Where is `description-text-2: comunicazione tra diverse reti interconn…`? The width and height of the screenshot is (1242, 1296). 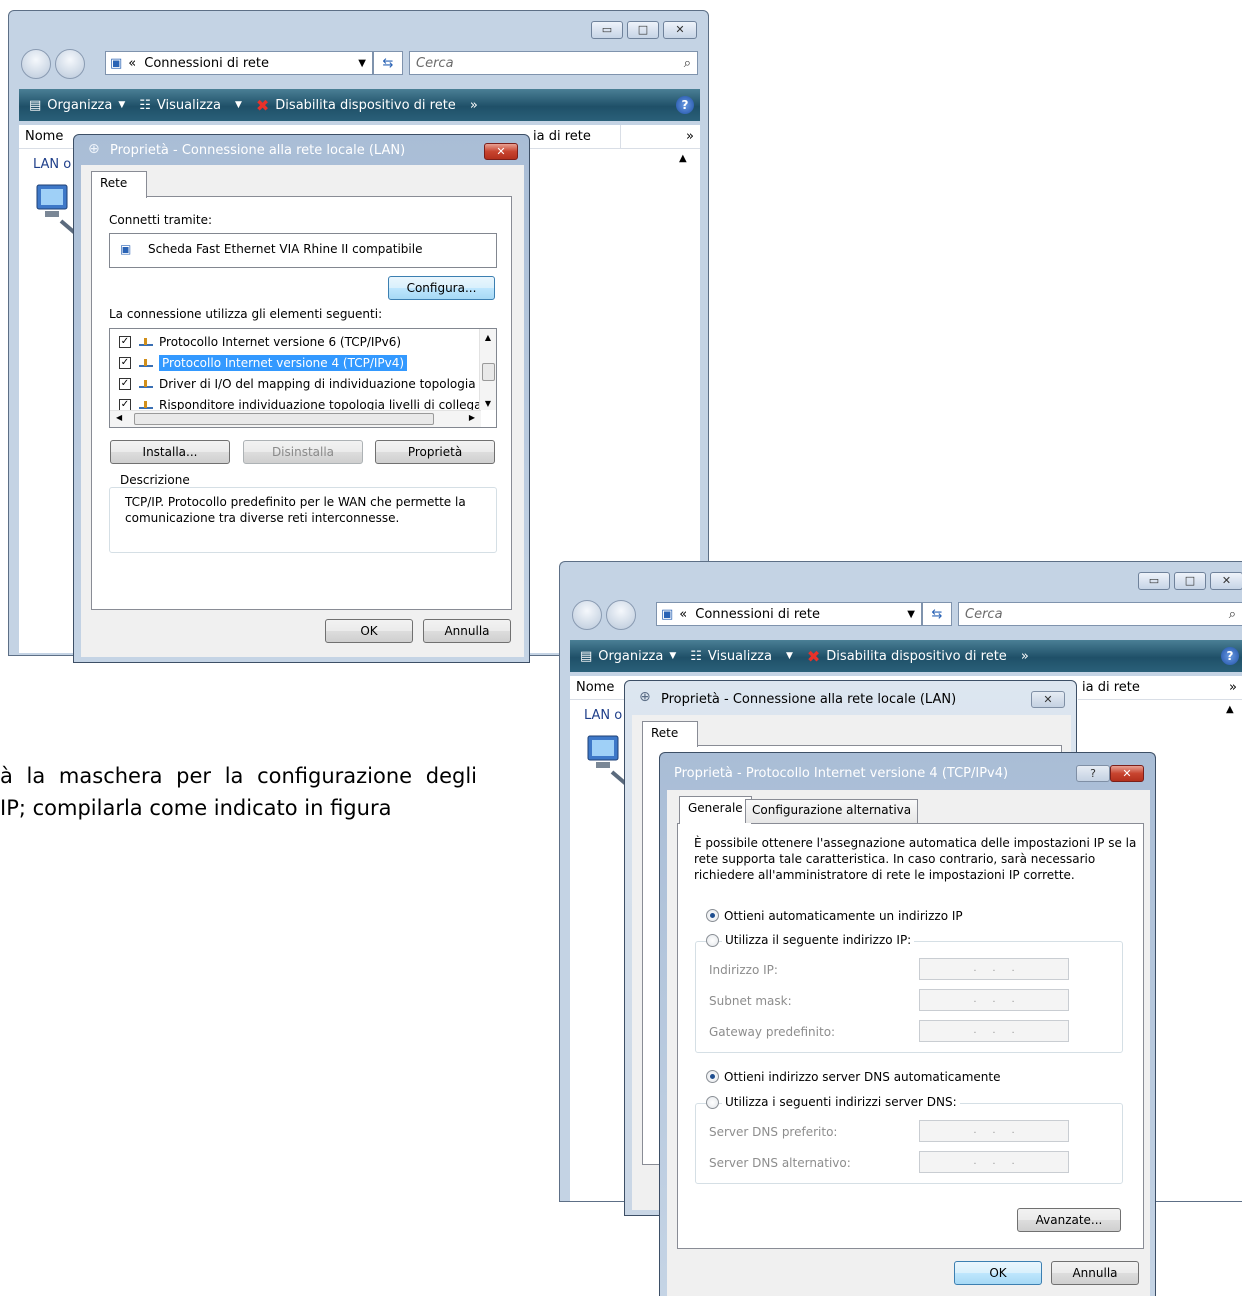 description-text-2: comunicazione tra diverse reti interconn… is located at coordinates (262, 518).